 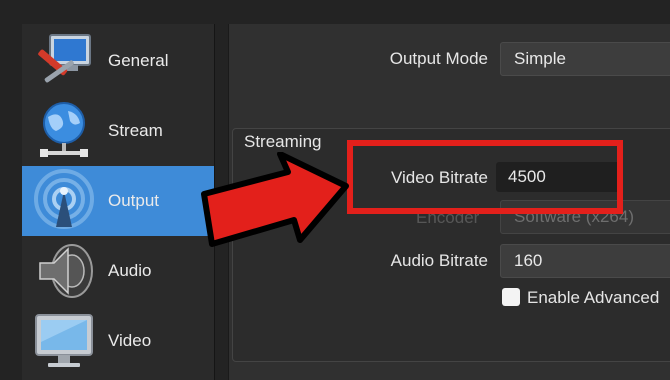 What do you see at coordinates (64, 271) in the screenshot?
I see `speaker-icon` at bounding box center [64, 271].